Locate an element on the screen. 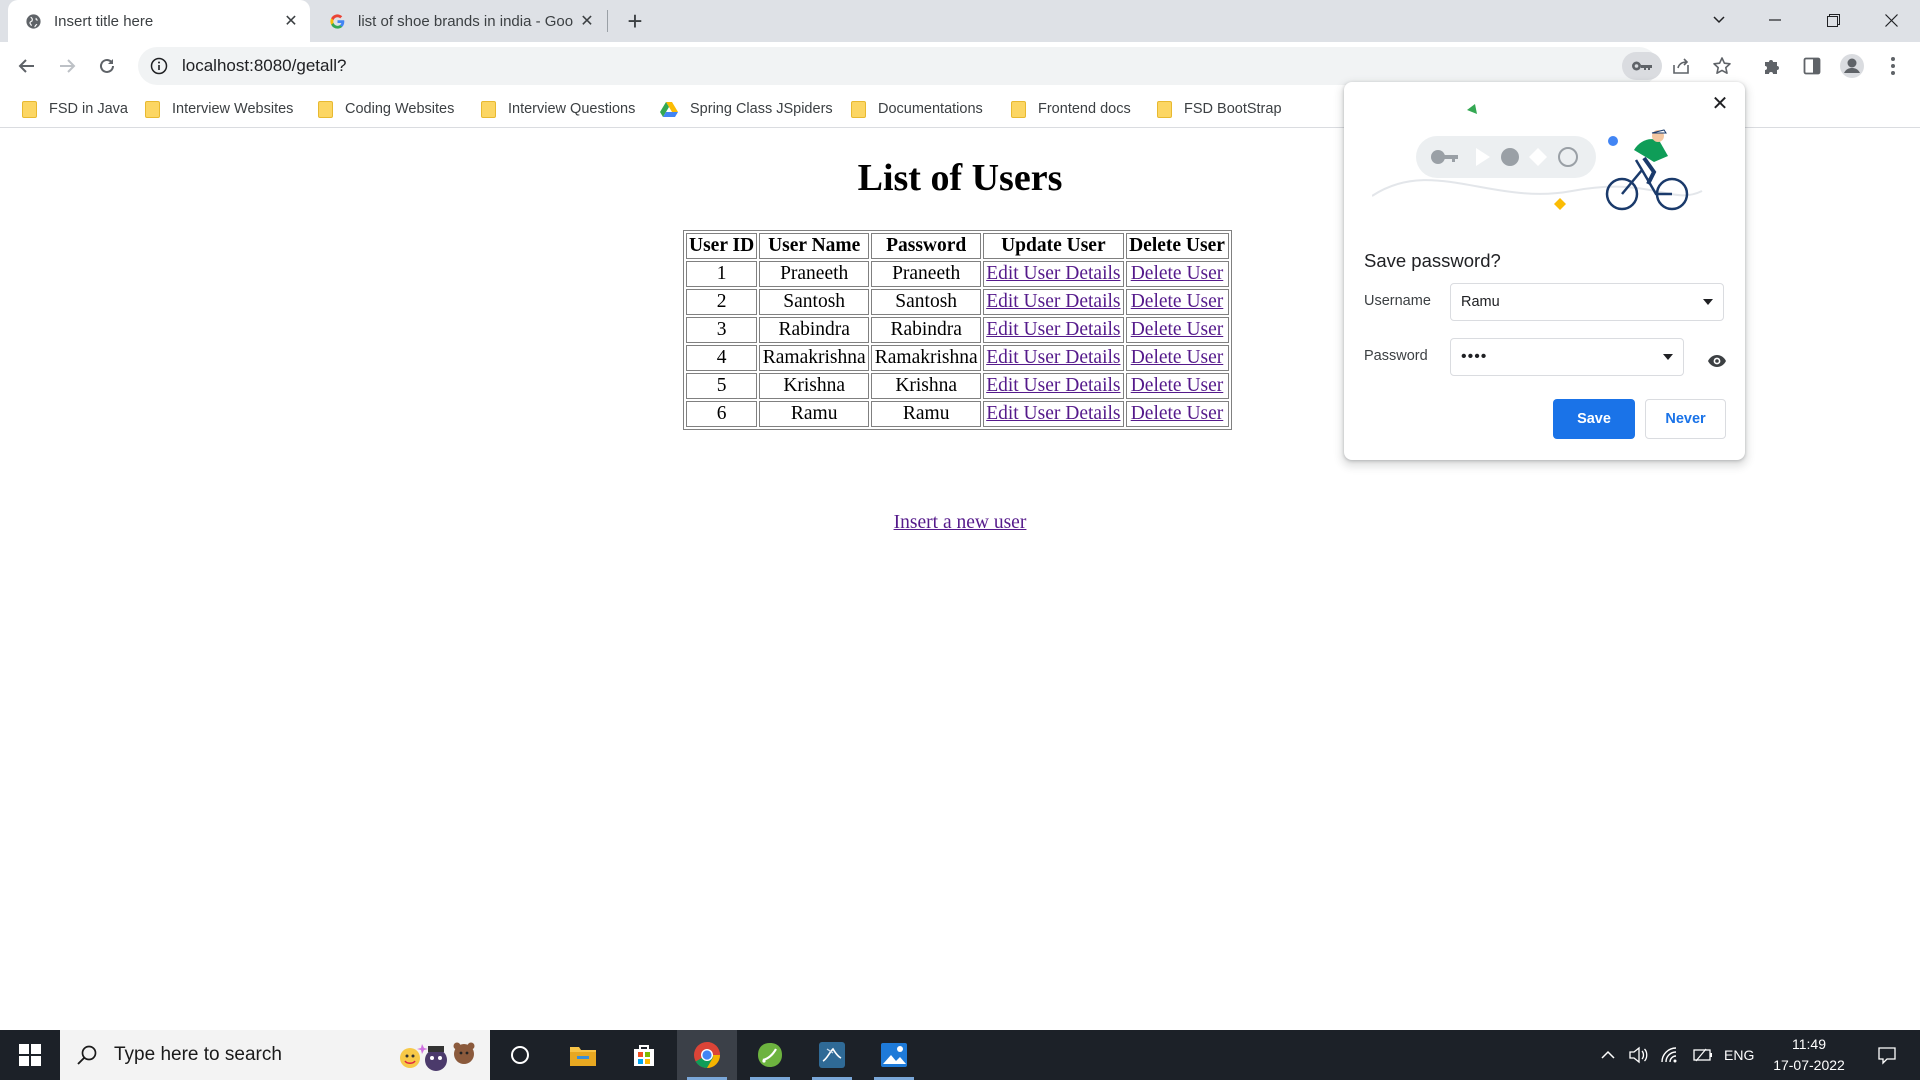 The height and width of the screenshot is (1080, 1920). never-button: Never is located at coordinates (1685, 419).